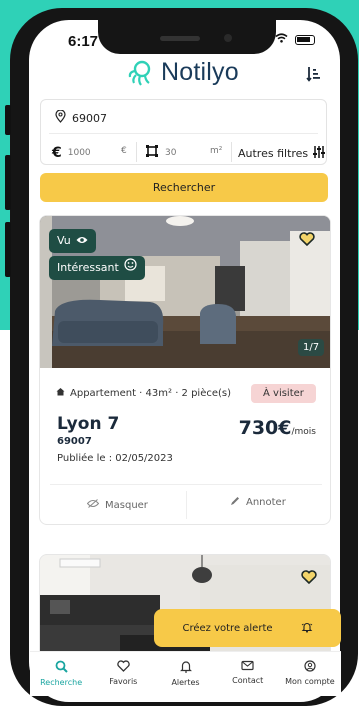 Image resolution: width=359 pixels, height=706 pixels. What do you see at coordinates (61, 682) in the screenshot?
I see `tab-label: Recherche` at bounding box center [61, 682].